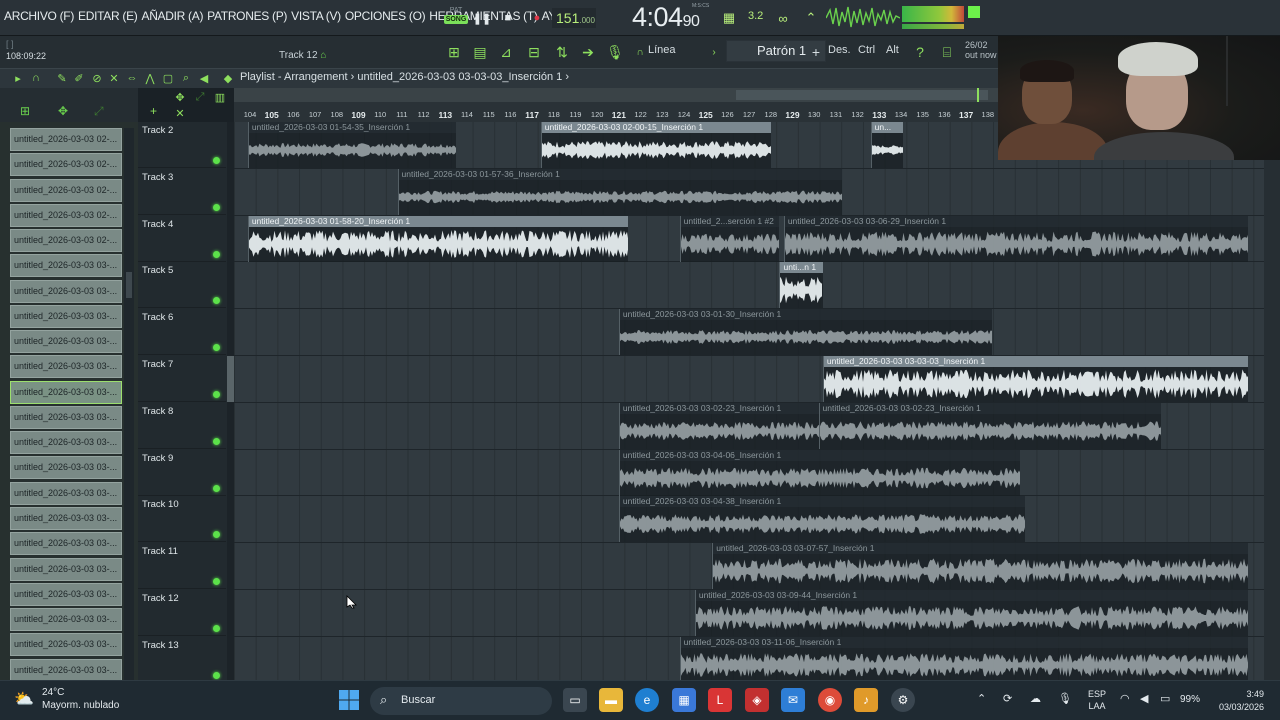  I want to click on scroll-icon: ✥, so click(180, 97).